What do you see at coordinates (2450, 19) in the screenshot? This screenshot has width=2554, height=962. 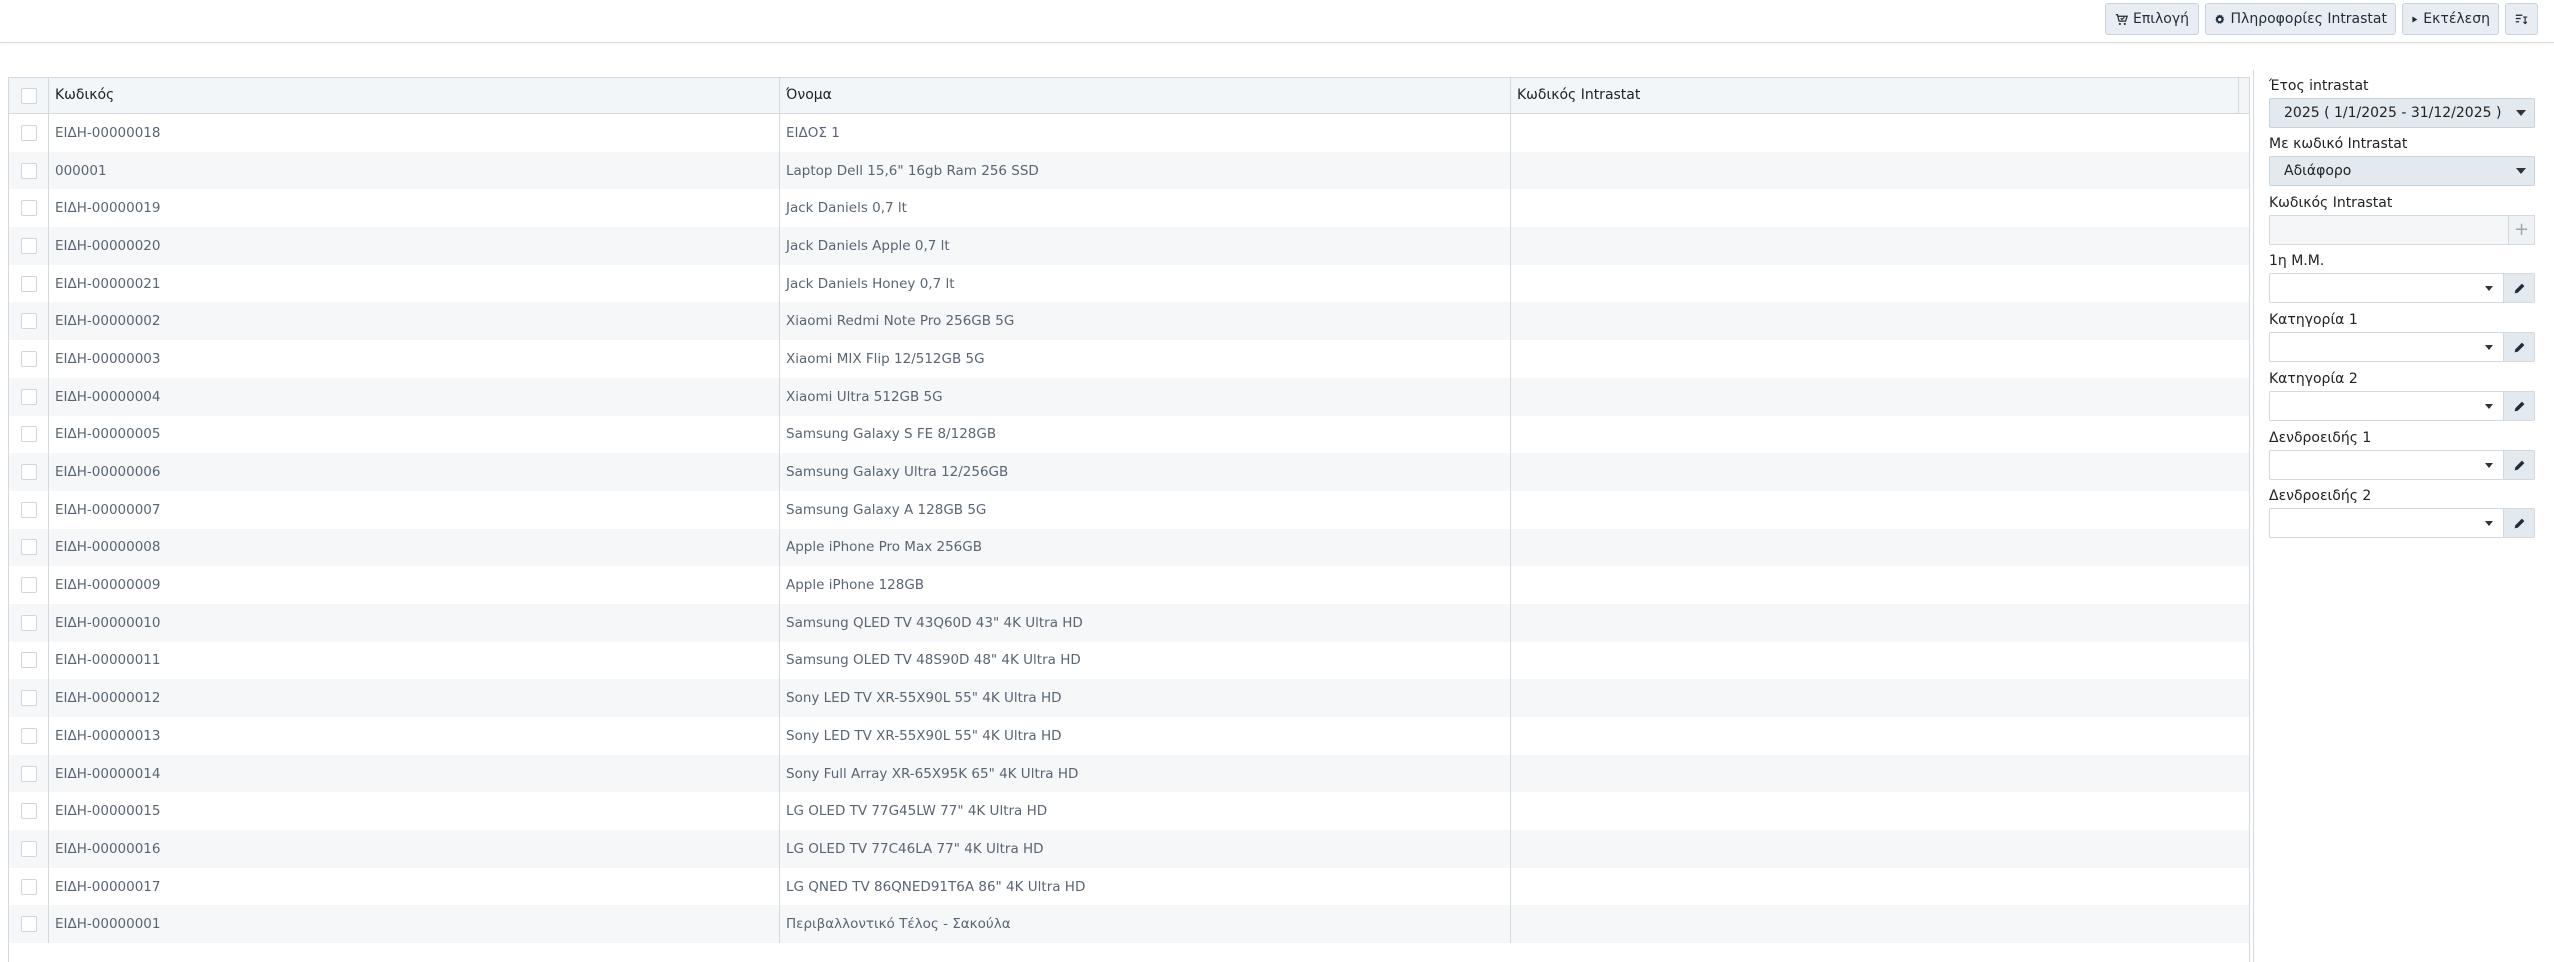 I see `execute-button: Εκτέλεση` at bounding box center [2450, 19].